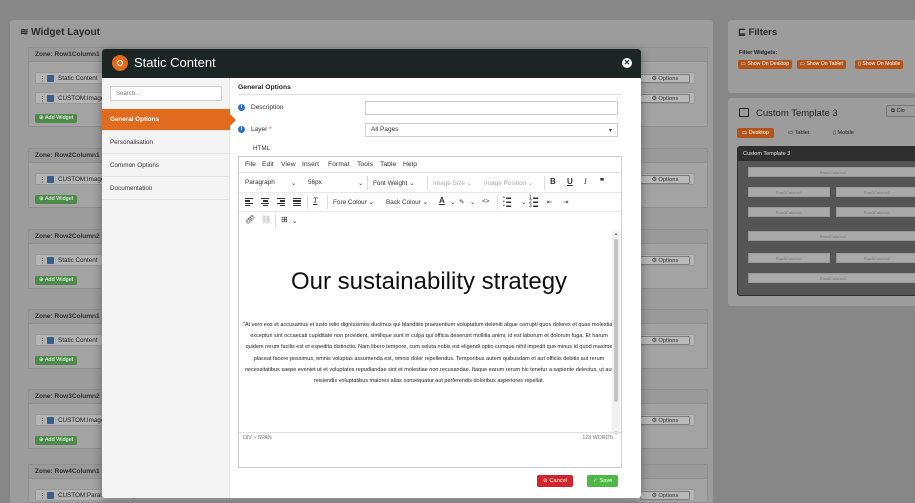 The image size is (915, 503). What do you see at coordinates (442, 200) in the screenshot?
I see `text-color-icon: A` at bounding box center [442, 200].